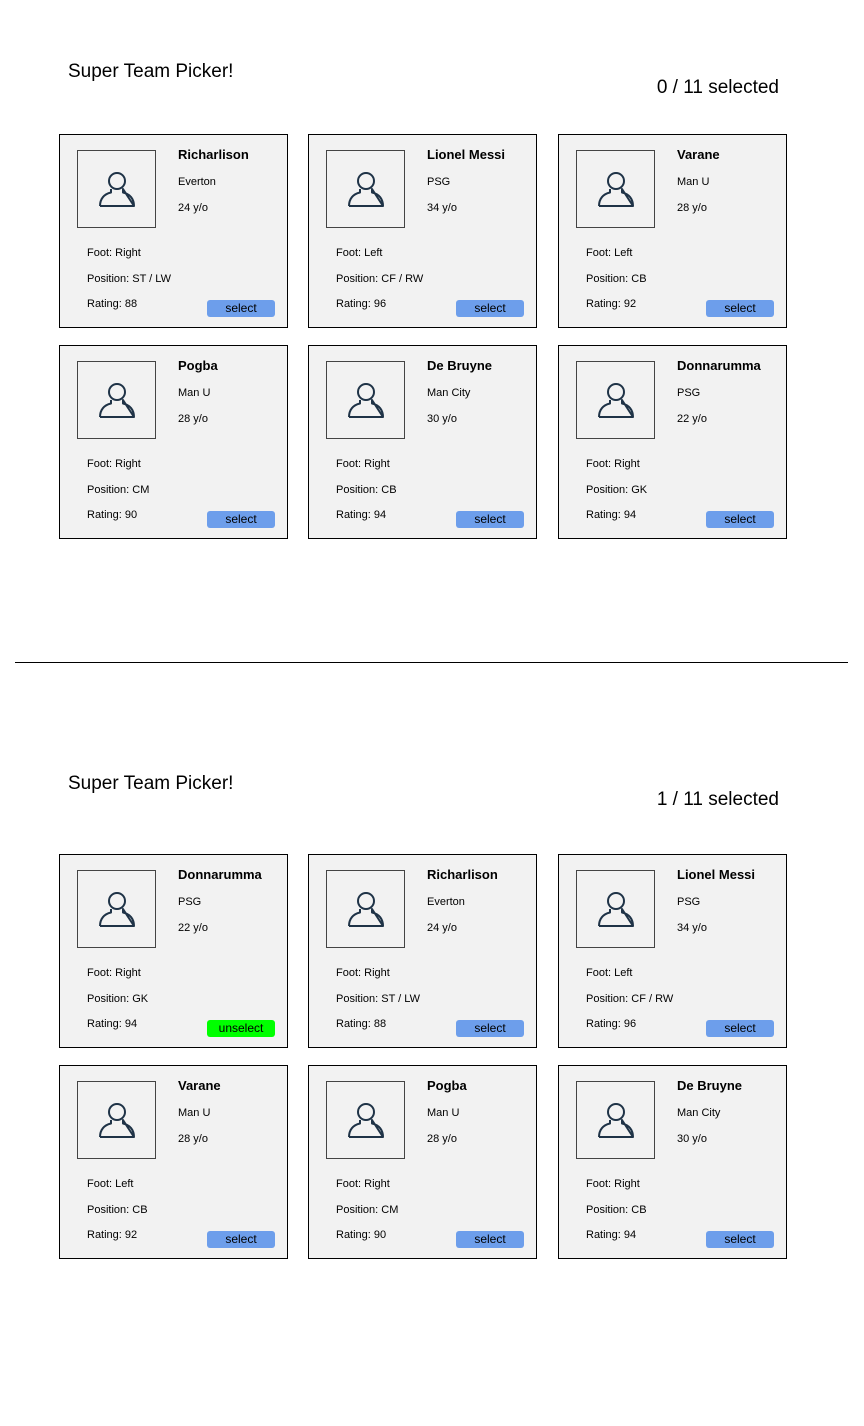 This screenshot has height=1426, width=864. What do you see at coordinates (361, 515) in the screenshot?
I see `player-rating: Rating: 94` at bounding box center [361, 515].